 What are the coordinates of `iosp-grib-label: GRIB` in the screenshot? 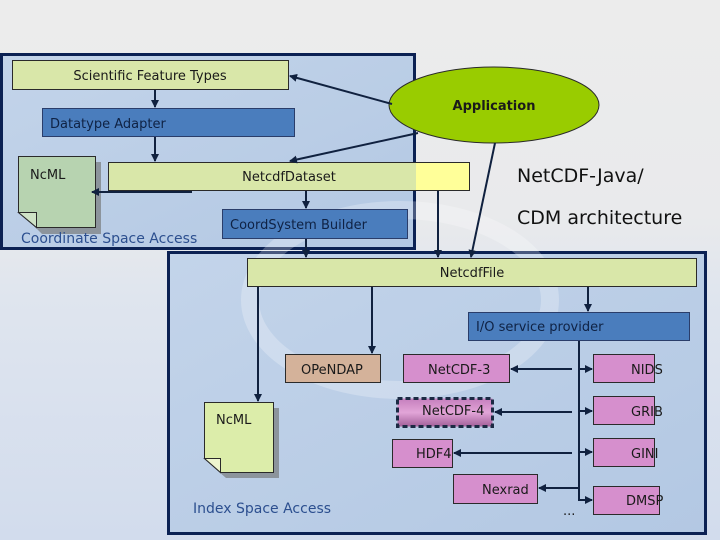 It's located at (647, 412).